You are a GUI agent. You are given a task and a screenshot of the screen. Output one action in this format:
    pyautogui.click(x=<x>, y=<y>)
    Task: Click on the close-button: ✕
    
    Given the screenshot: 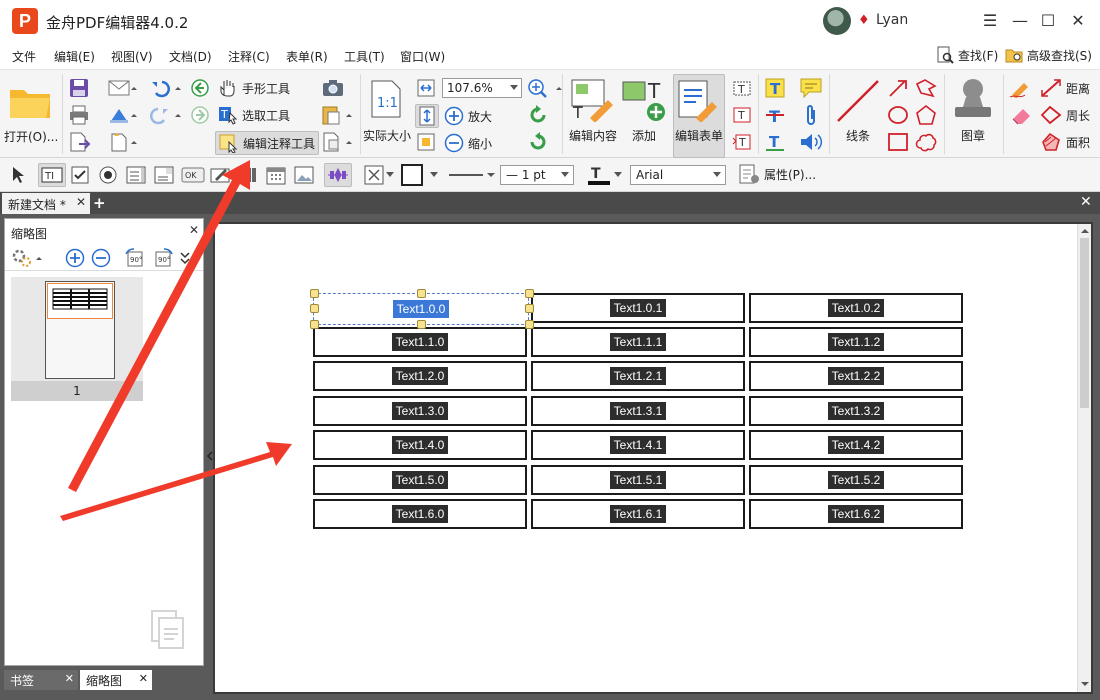 What is the action you would take?
    pyautogui.click(x=1078, y=20)
    